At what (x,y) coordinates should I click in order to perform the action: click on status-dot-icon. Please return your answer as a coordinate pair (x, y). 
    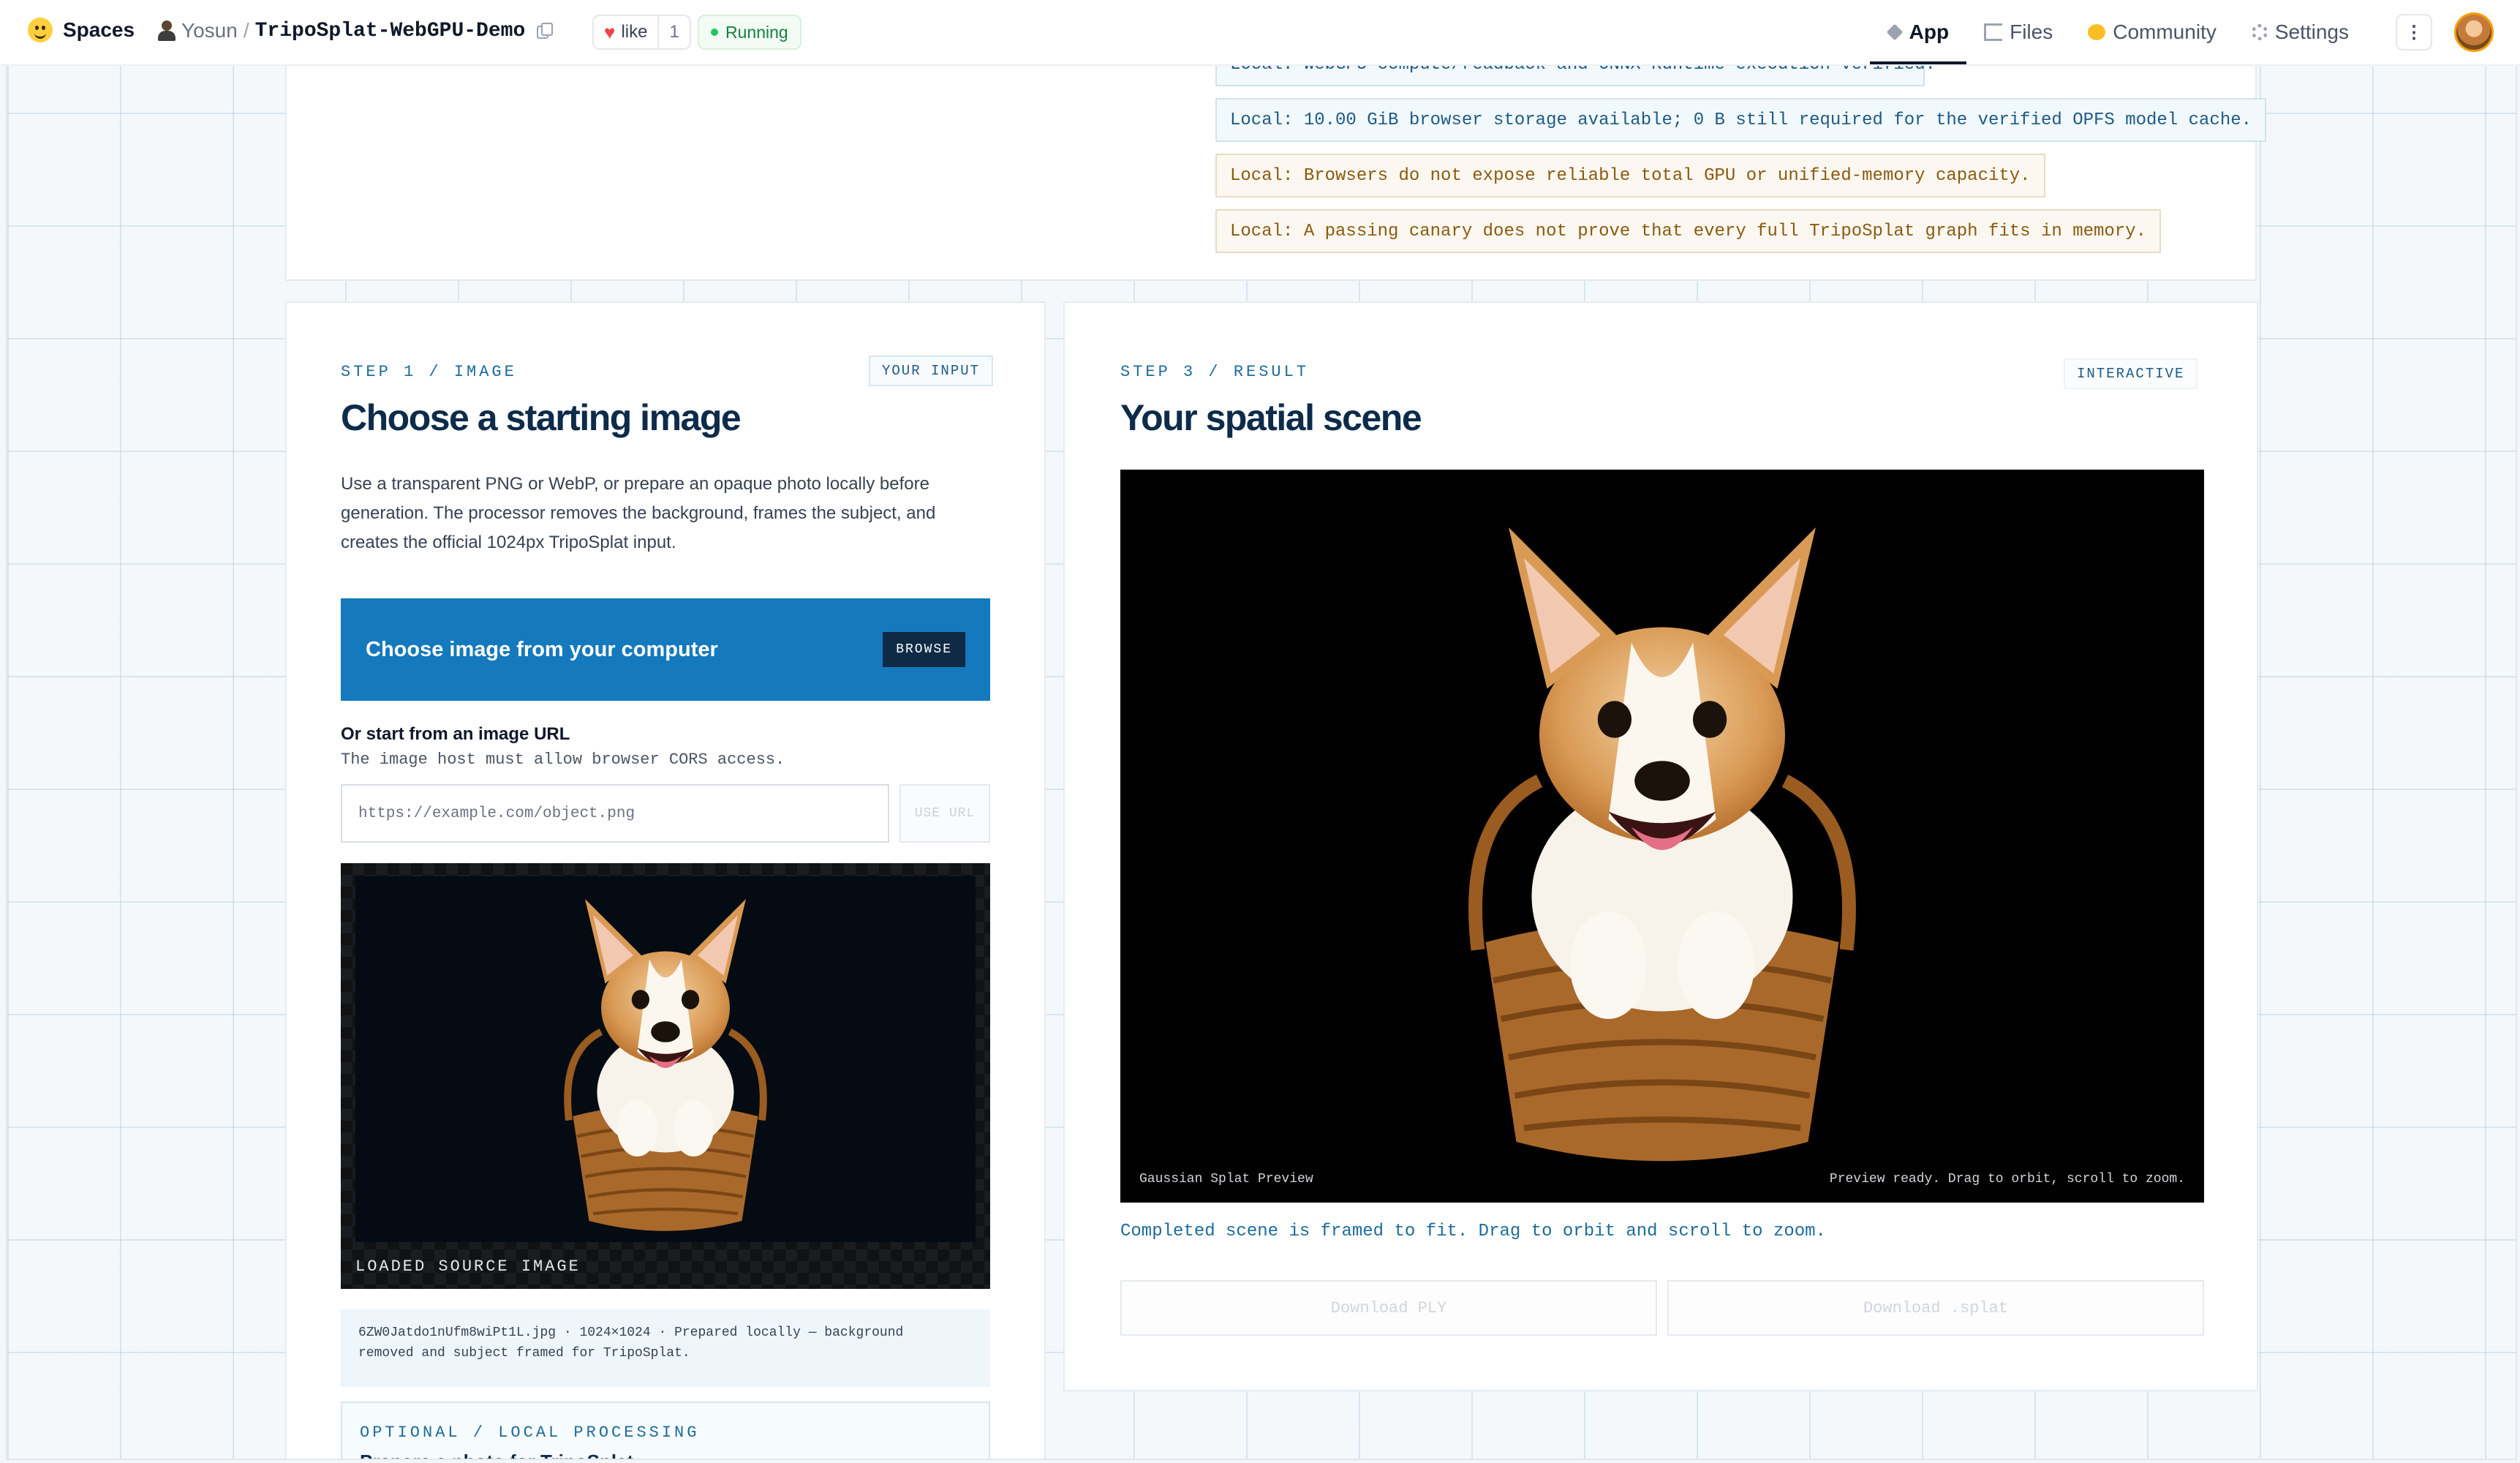
    Looking at the image, I should click on (714, 32).